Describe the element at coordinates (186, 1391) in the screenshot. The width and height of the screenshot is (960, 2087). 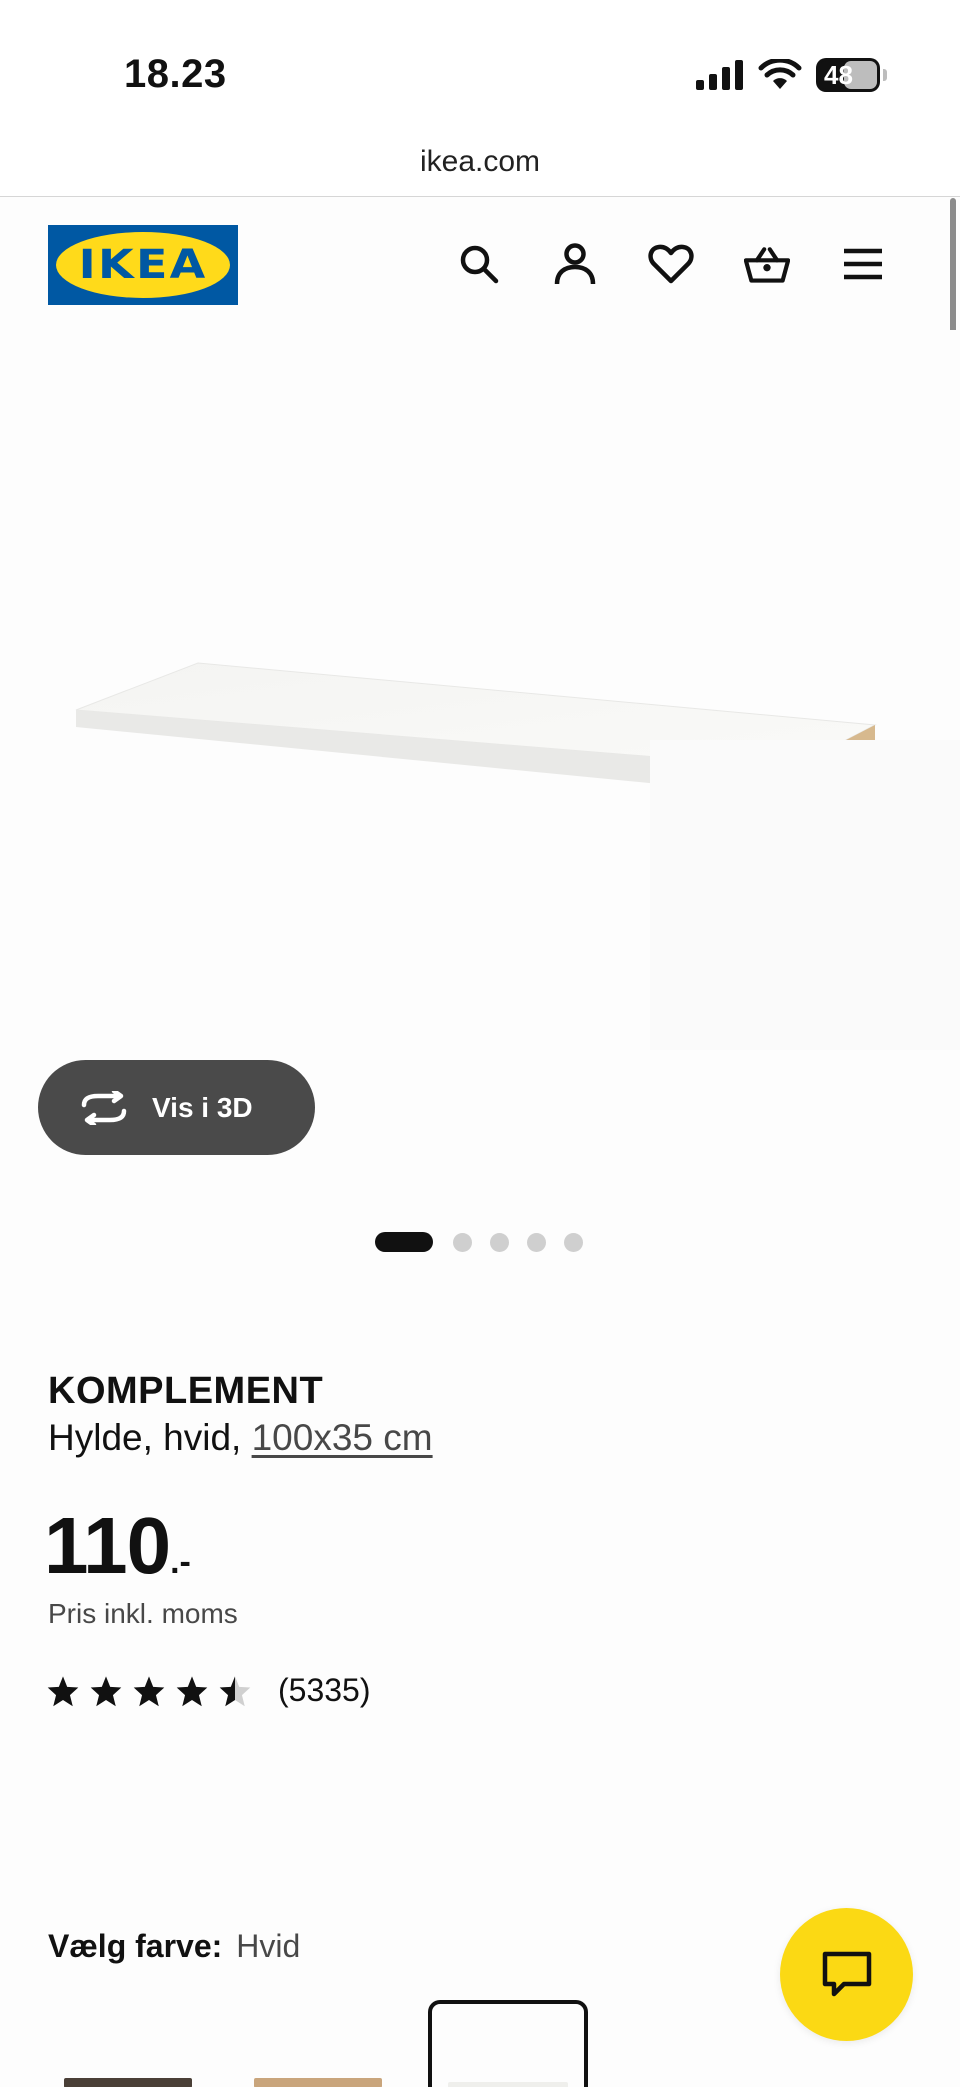
I see `product-name: KOMPLEMENT` at that location.